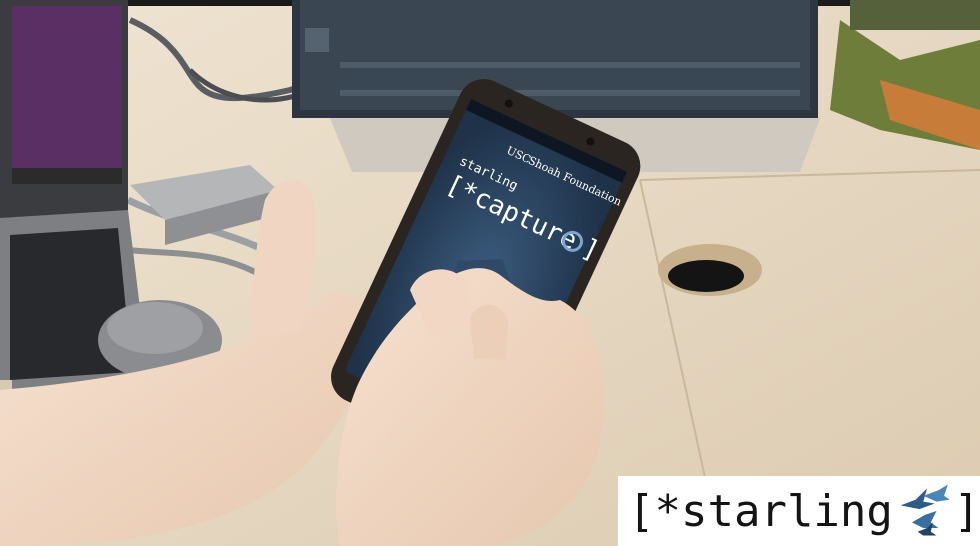  What do you see at coordinates (155, 328) in the screenshot?
I see `mouse` at bounding box center [155, 328].